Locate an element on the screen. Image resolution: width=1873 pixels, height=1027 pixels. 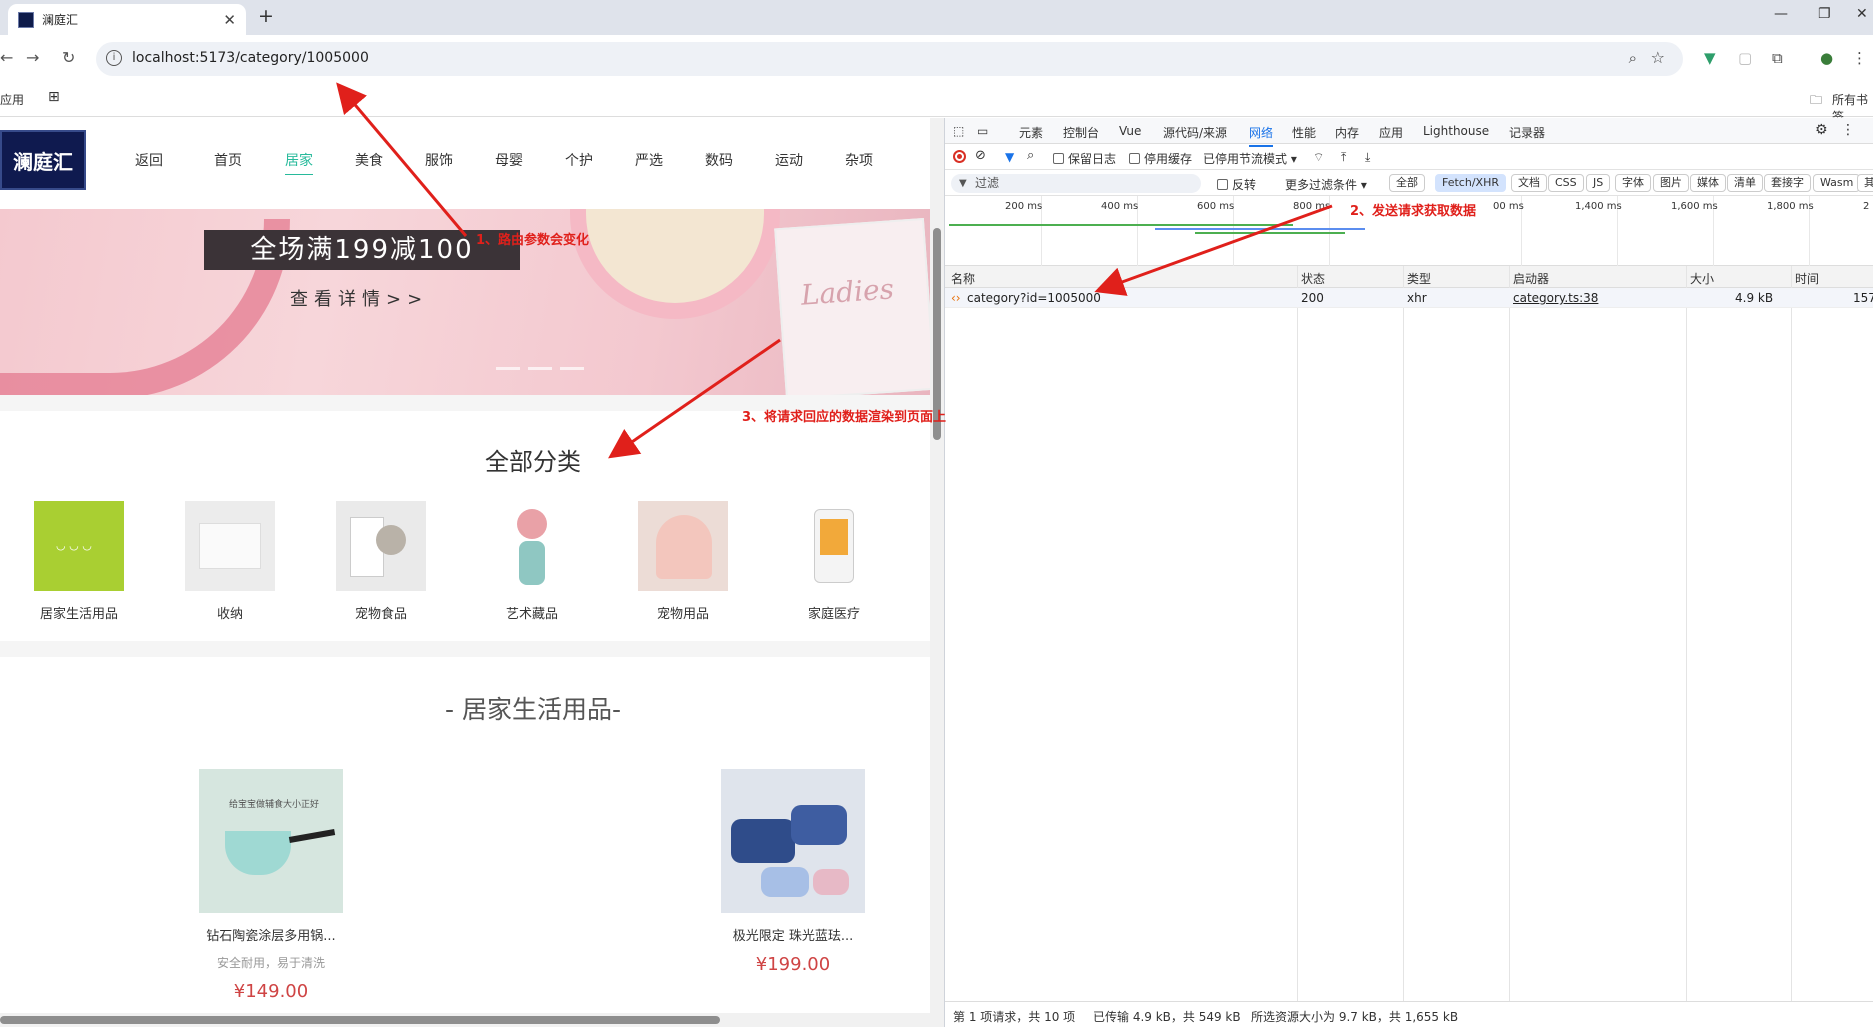
carousel-indicators is located at coordinates (544, 364).